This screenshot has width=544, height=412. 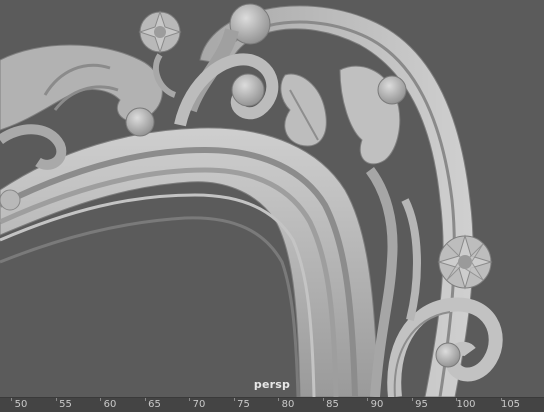 I want to click on rosette-top, so click(x=160, y=32).